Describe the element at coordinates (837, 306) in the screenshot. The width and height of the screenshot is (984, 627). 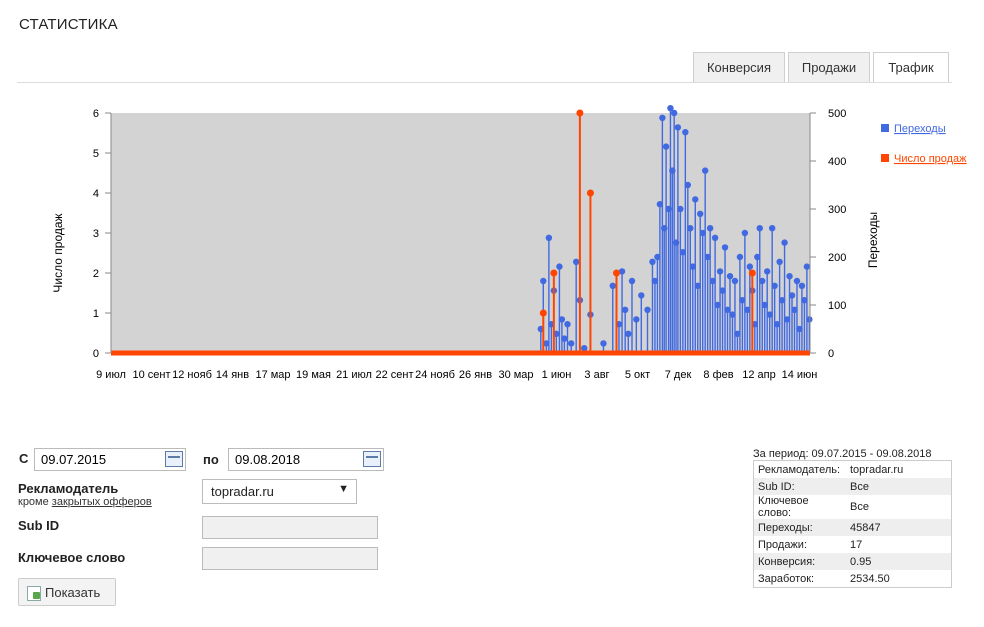
I see `y-right-tick-label: 100` at that location.